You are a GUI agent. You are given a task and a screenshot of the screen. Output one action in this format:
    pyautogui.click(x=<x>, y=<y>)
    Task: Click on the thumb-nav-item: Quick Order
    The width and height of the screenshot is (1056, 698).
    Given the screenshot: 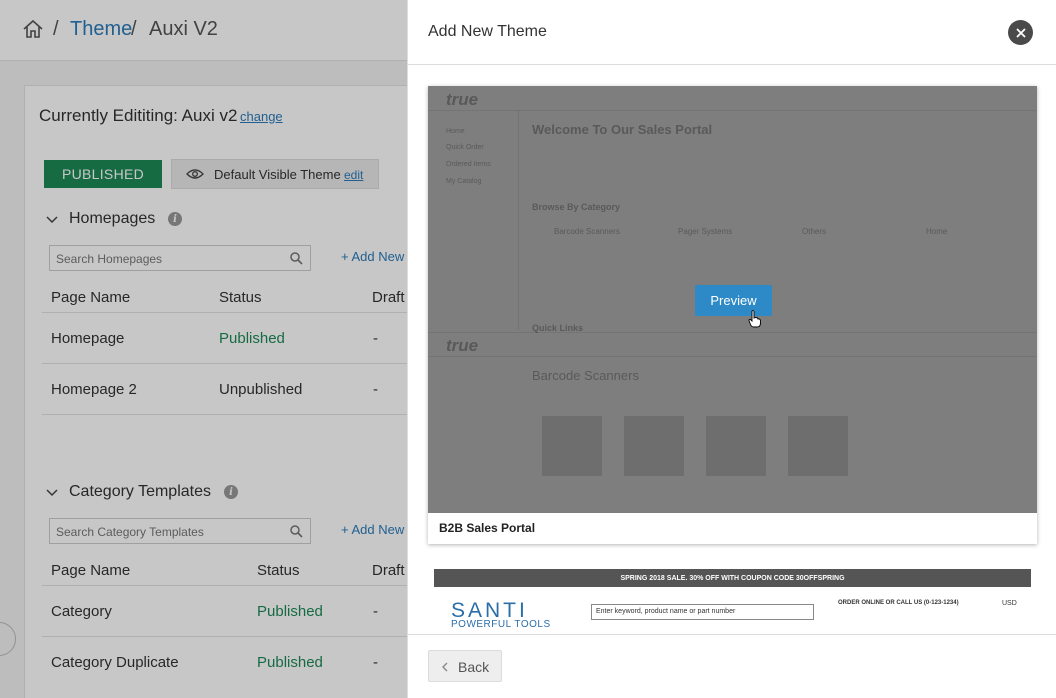 What is the action you would take?
    pyautogui.click(x=465, y=147)
    